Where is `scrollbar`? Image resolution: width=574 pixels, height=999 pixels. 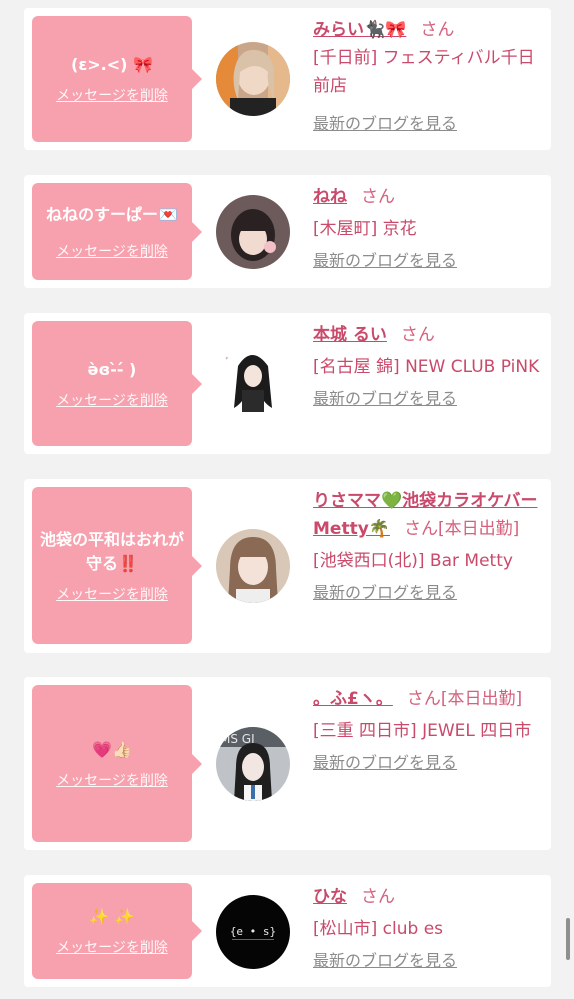 scrollbar is located at coordinates (568, 939).